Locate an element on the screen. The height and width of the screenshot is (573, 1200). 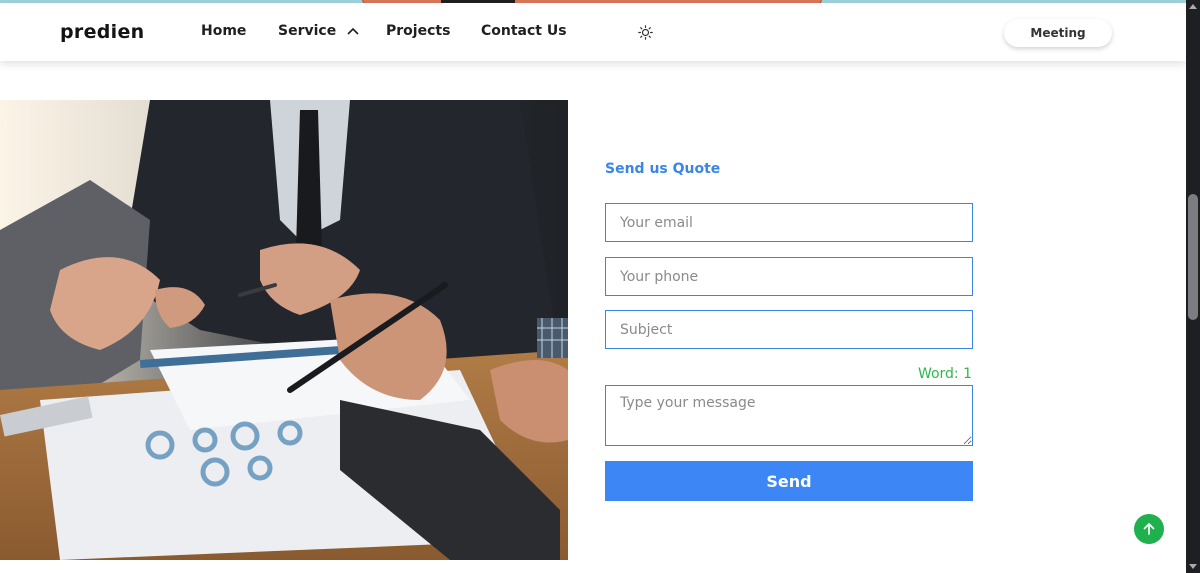
email-field is located at coordinates (789, 222).